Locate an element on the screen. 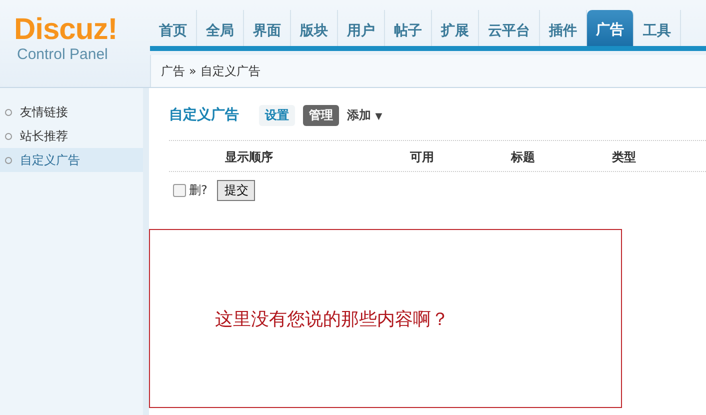 This screenshot has height=415, width=706. nav-tab: 扩展 is located at coordinates (455, 28).